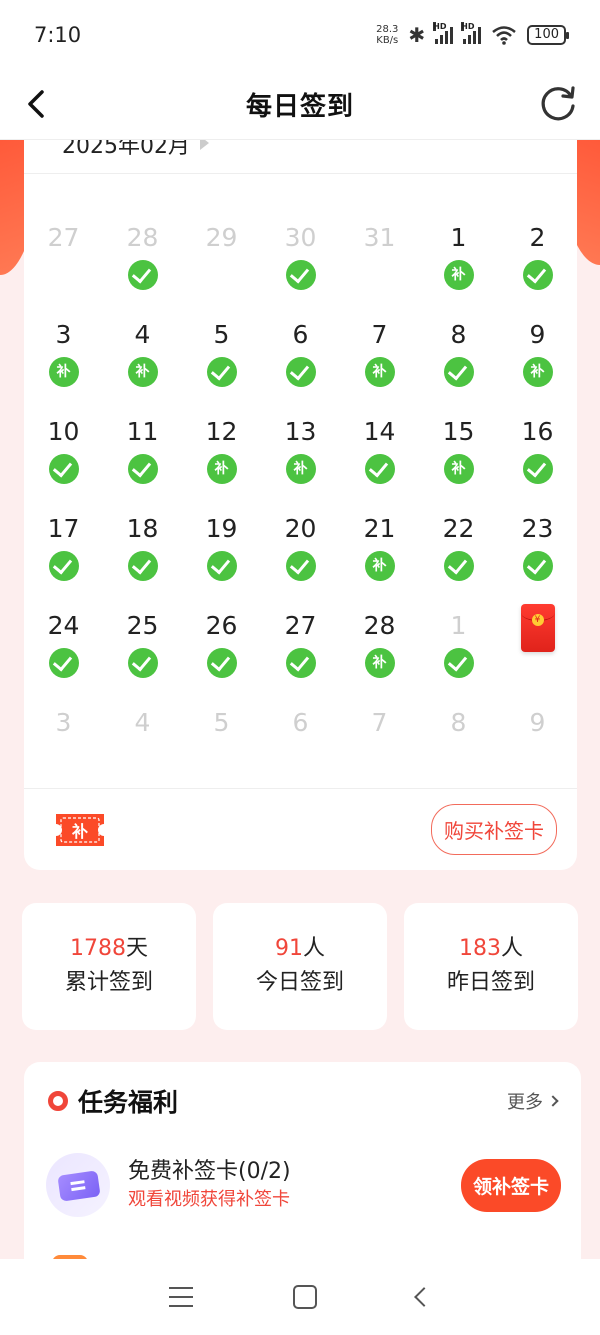 The height and width of the screenshot is (1335, 600). What do you see at coordinates (537, 334) in the screenshot?
I see `day-number: 9` at bounding box center [537, 334].